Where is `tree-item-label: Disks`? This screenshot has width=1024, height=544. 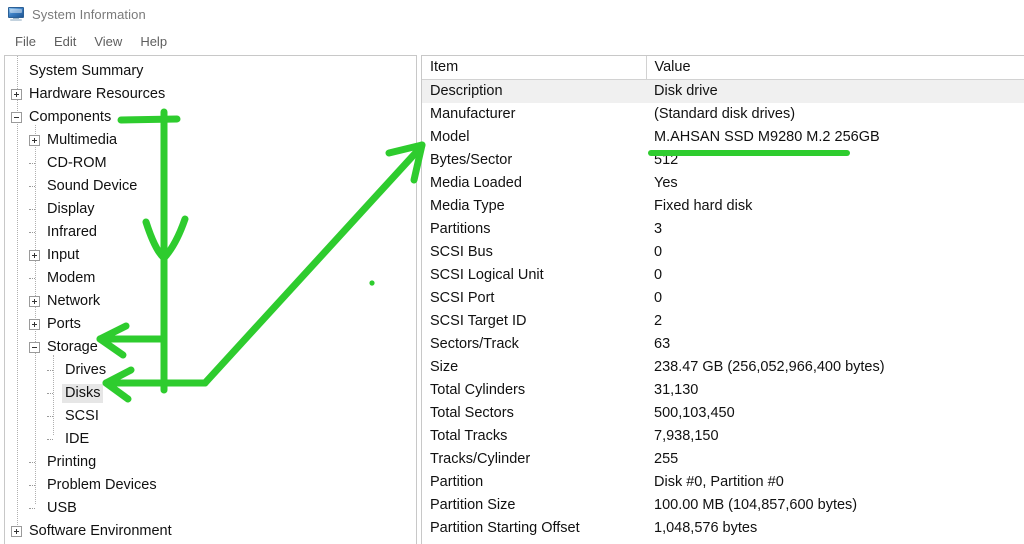
tree-item-label: Disks is located at coordinates (83, 393).